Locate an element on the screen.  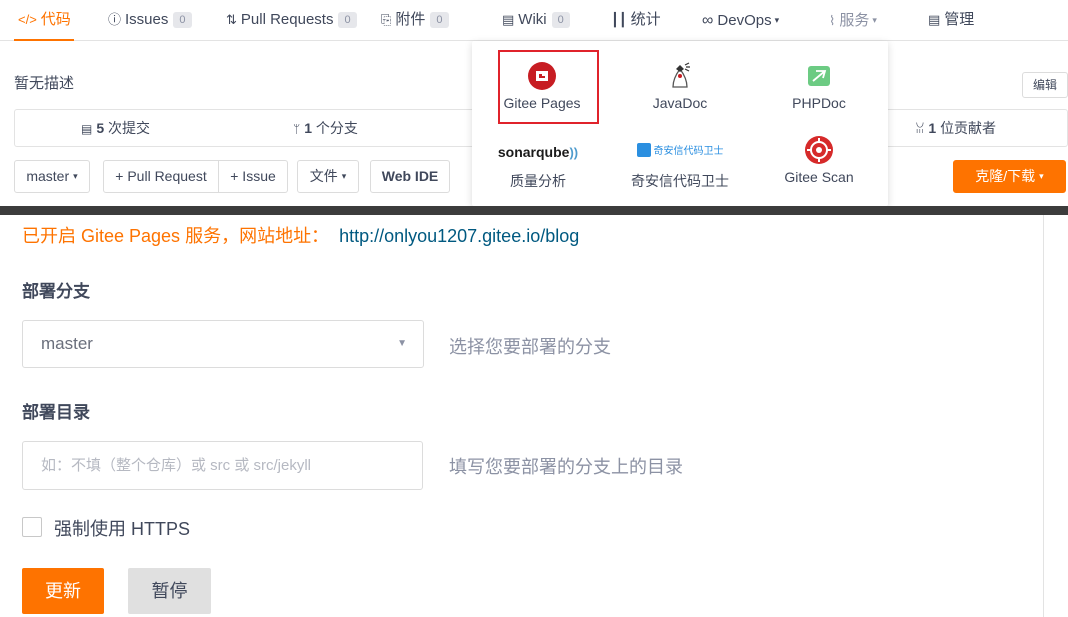
javadoc-icon is located at coordinates (681, 75).